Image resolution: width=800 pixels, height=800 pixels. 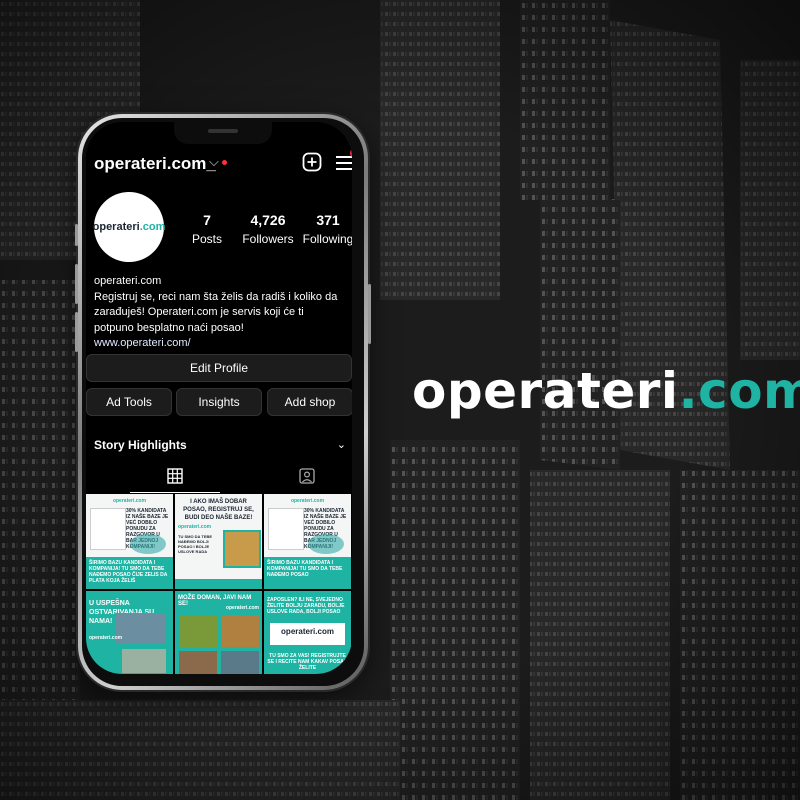 What do you see at coordinates (214, 162) in the screenshot?
I see `chevron-down-icon: ⌵` at bounding box center [214, 162].